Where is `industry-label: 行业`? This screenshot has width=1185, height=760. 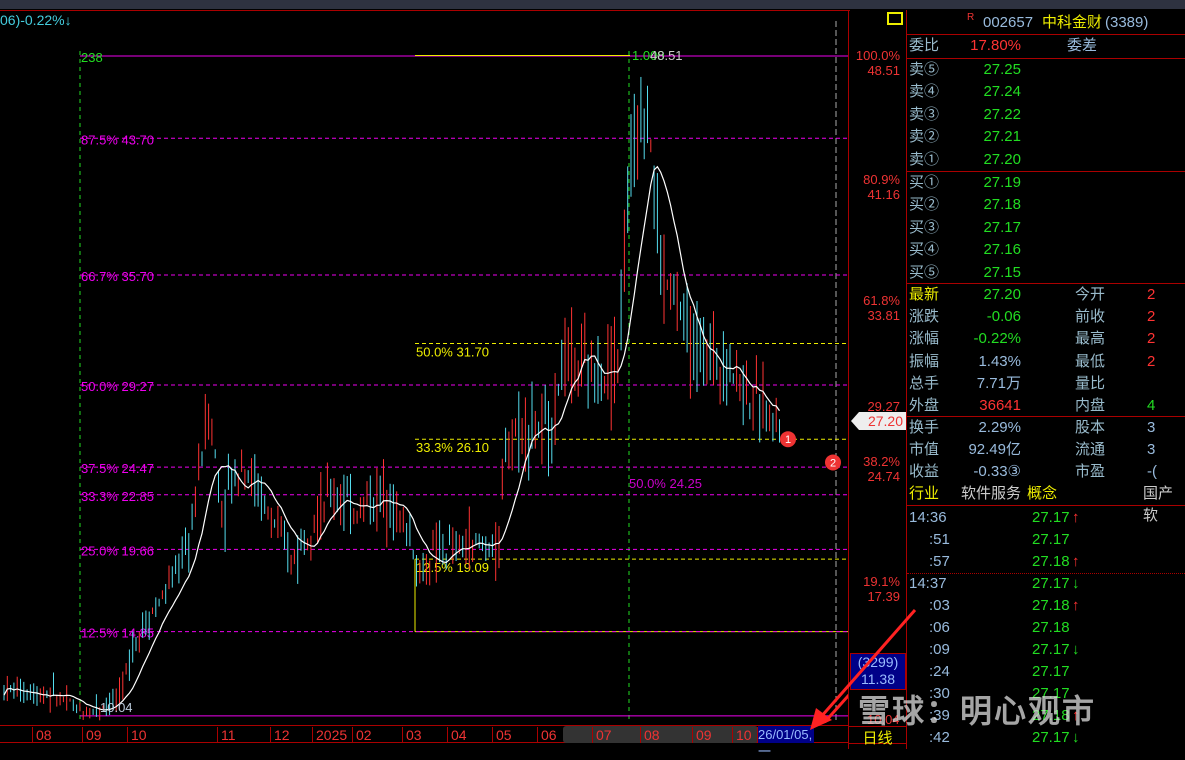 industry-label: 行业 is located at coordinates (924, 493).